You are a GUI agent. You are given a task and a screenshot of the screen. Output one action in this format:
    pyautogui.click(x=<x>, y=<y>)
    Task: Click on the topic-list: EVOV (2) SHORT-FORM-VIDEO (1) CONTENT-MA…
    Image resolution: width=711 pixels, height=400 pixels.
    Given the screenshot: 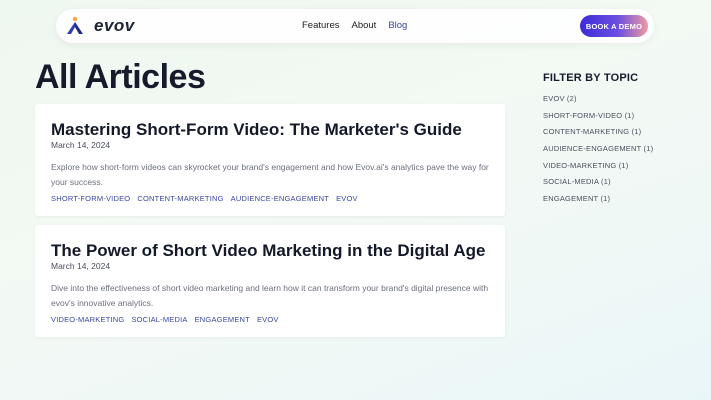 What is the action you would take?
    pyautogui.click(x=618, y=152)
    